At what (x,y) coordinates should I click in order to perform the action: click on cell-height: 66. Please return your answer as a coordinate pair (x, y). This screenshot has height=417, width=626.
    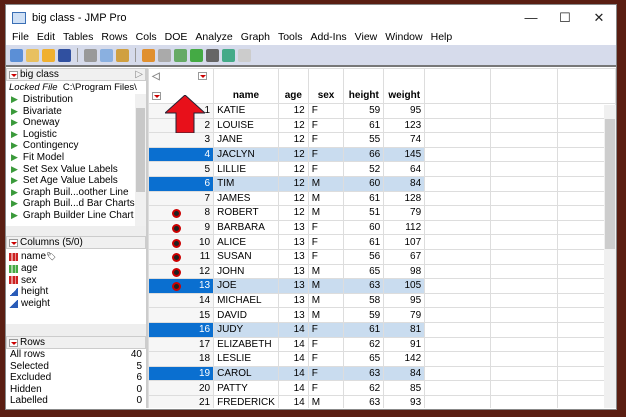
    Looking at the image, I should click on (364, 154).